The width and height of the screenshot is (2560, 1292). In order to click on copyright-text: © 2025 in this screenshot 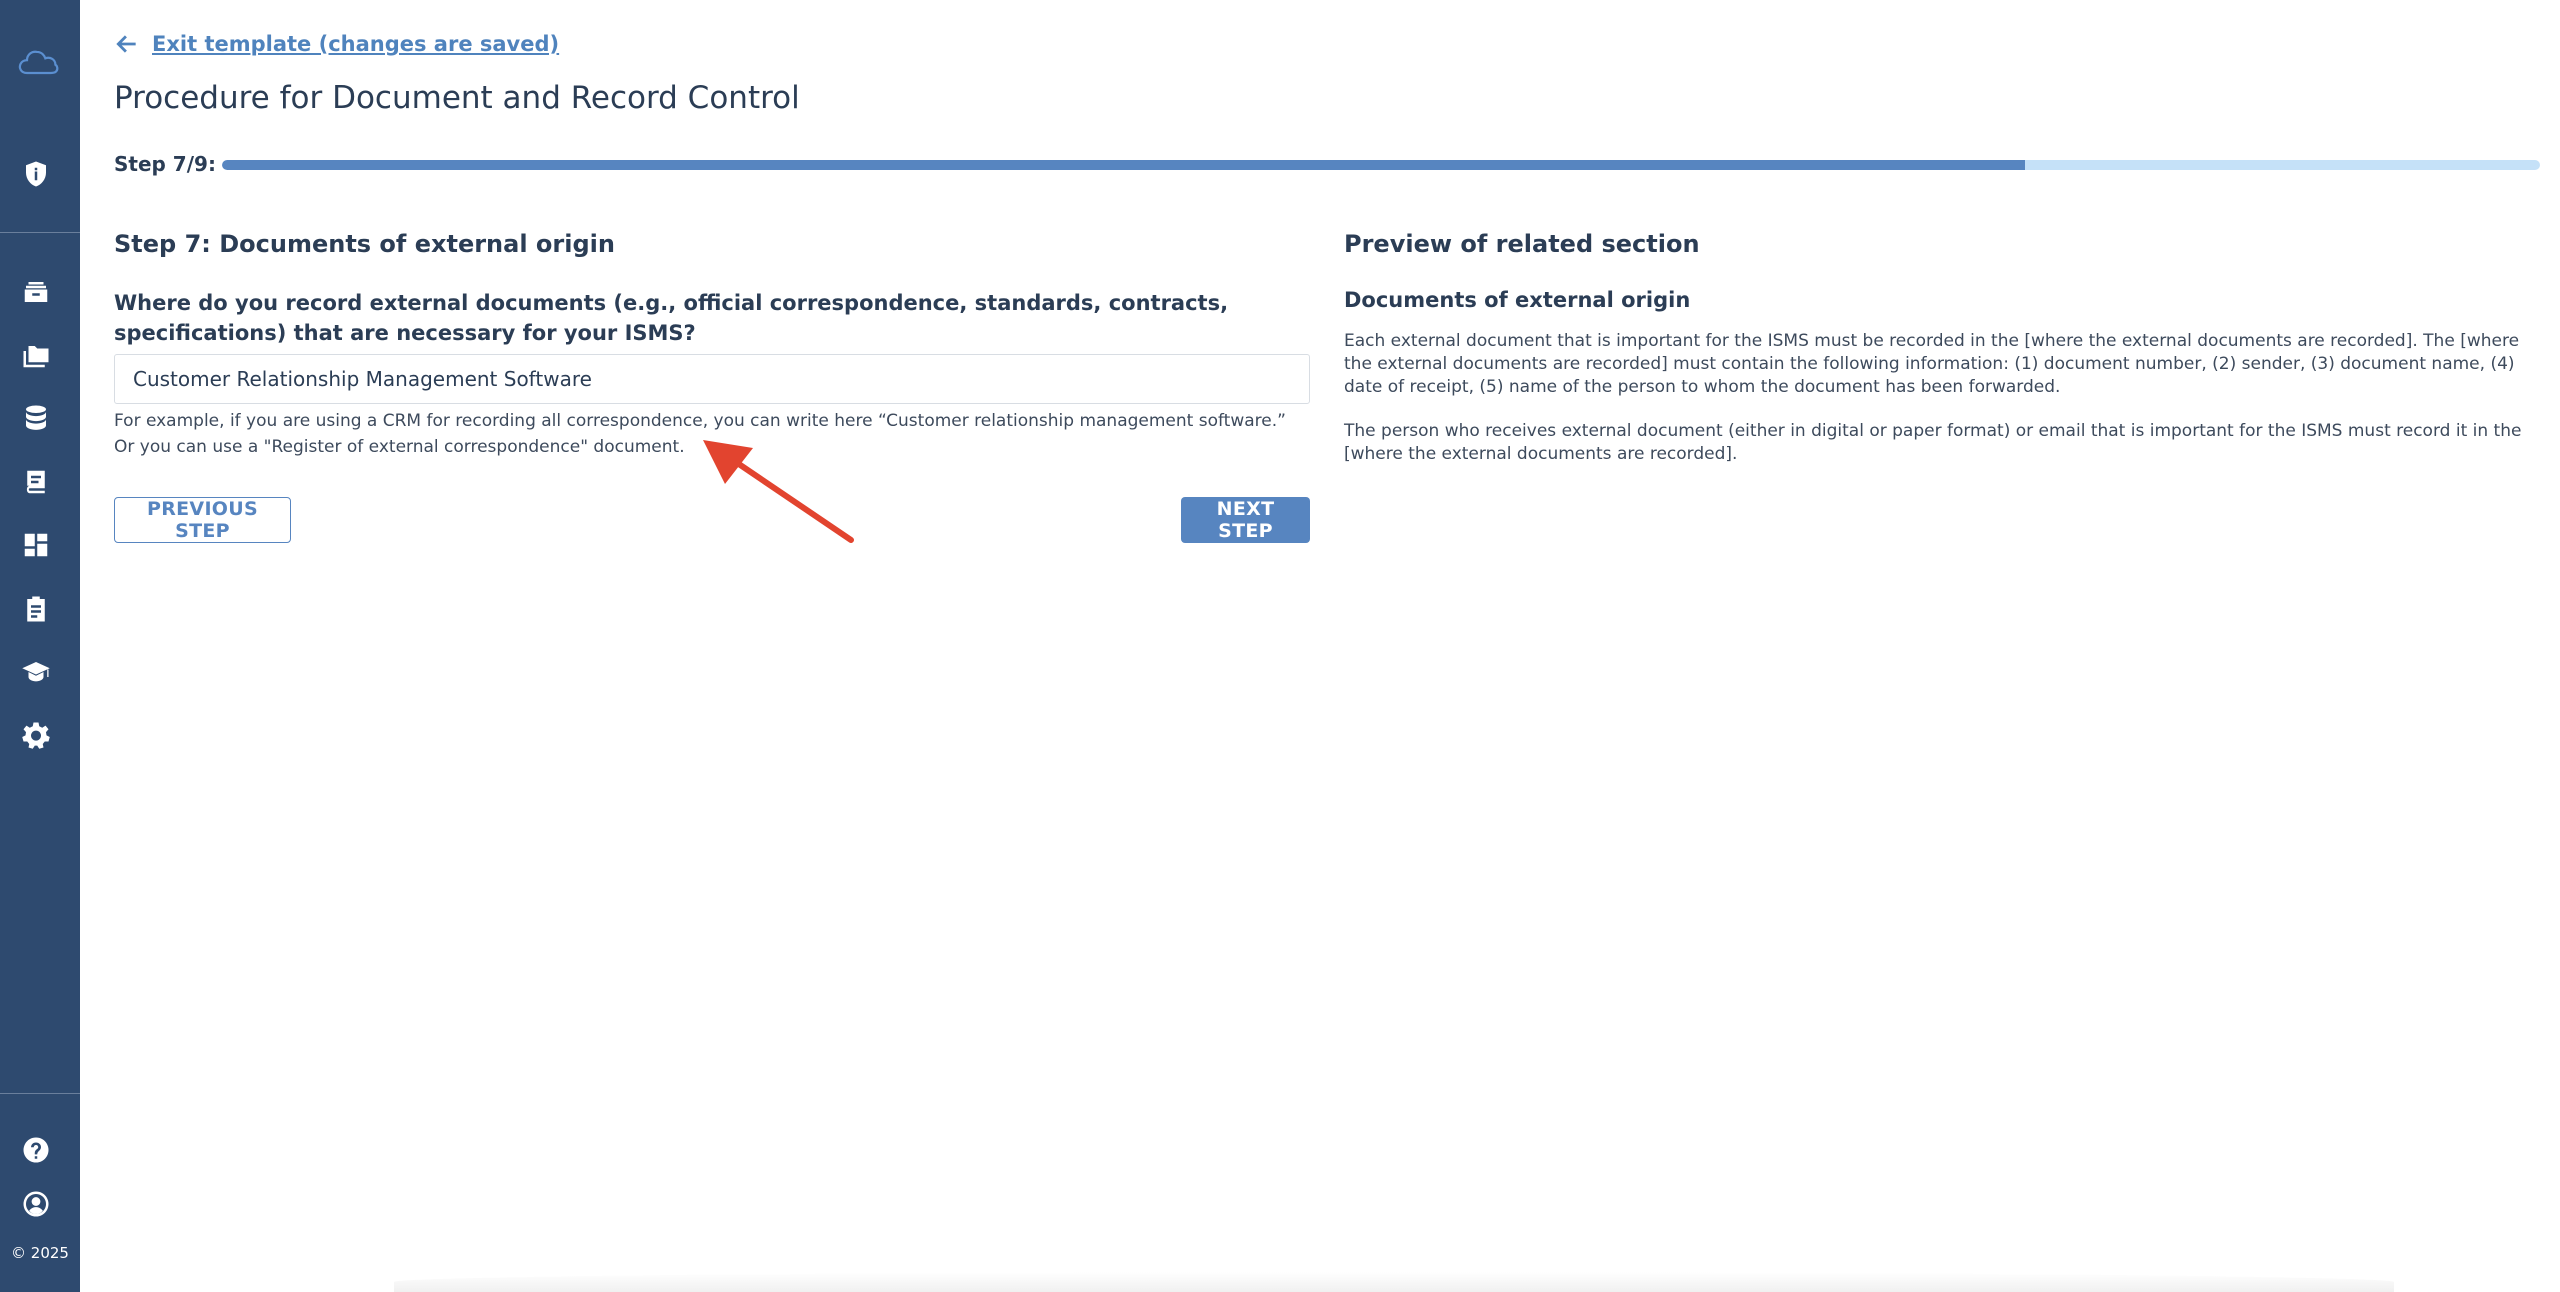, I will do `click(40, 1253)`.